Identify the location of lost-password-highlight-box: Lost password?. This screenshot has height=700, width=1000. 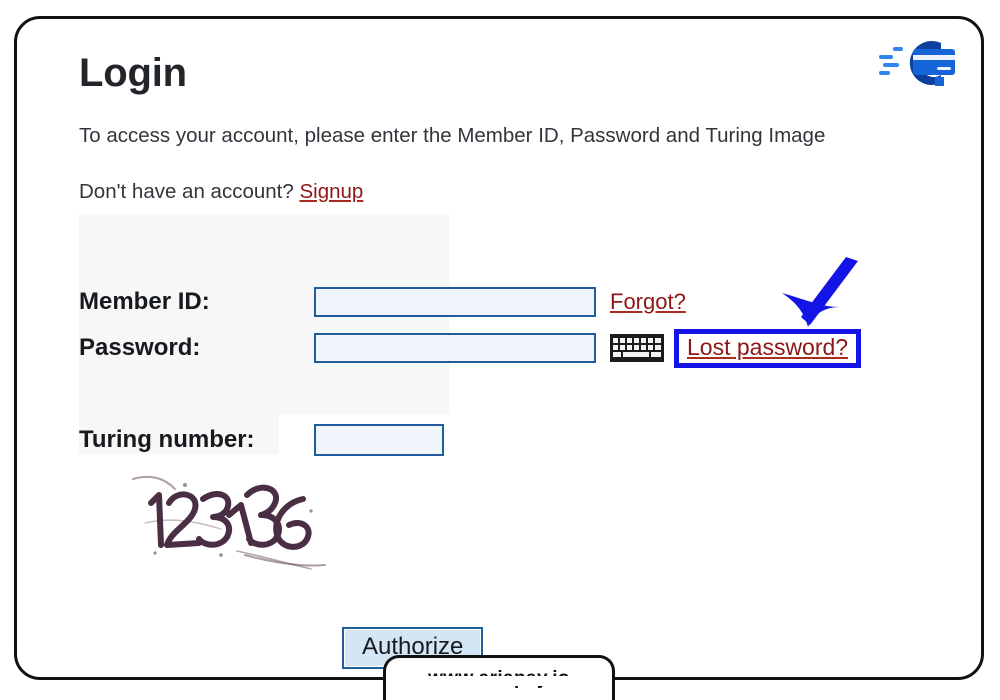
(768, 348).